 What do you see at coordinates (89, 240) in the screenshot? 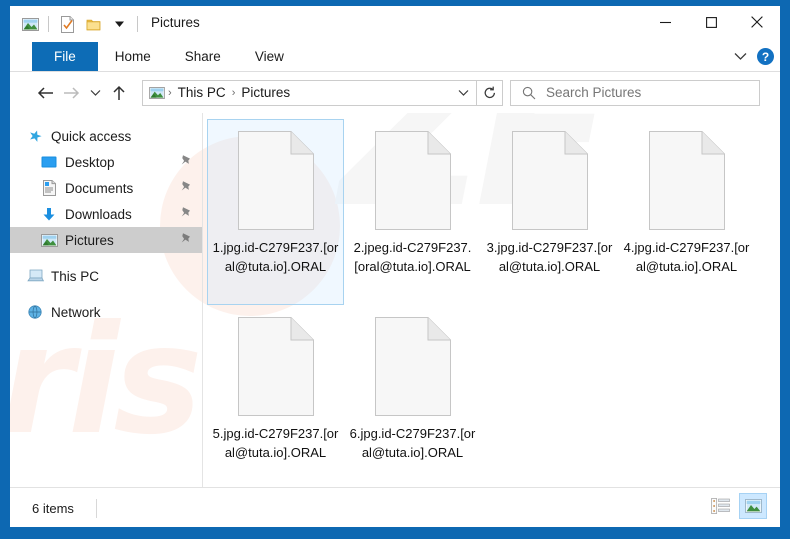
I see `sidebar-item-label: Pictures` at bounding box center [89, 240].